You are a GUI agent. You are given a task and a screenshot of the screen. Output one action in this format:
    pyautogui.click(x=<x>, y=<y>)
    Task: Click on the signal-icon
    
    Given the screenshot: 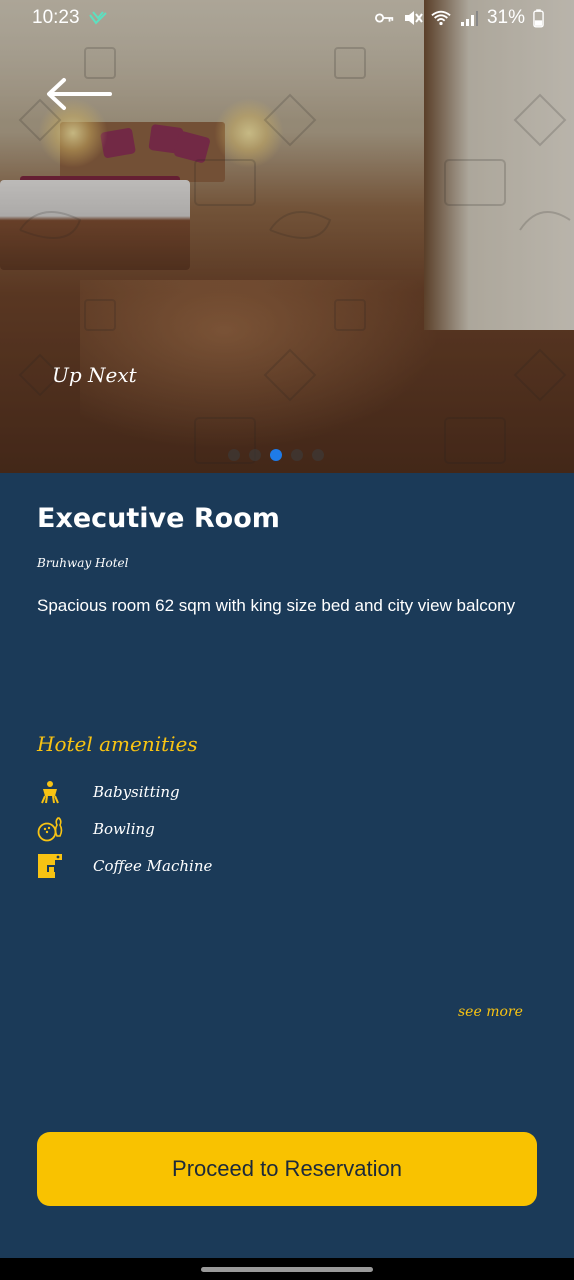 What is the action you would take?
    pyautogui.click(x=469, y=18)
    